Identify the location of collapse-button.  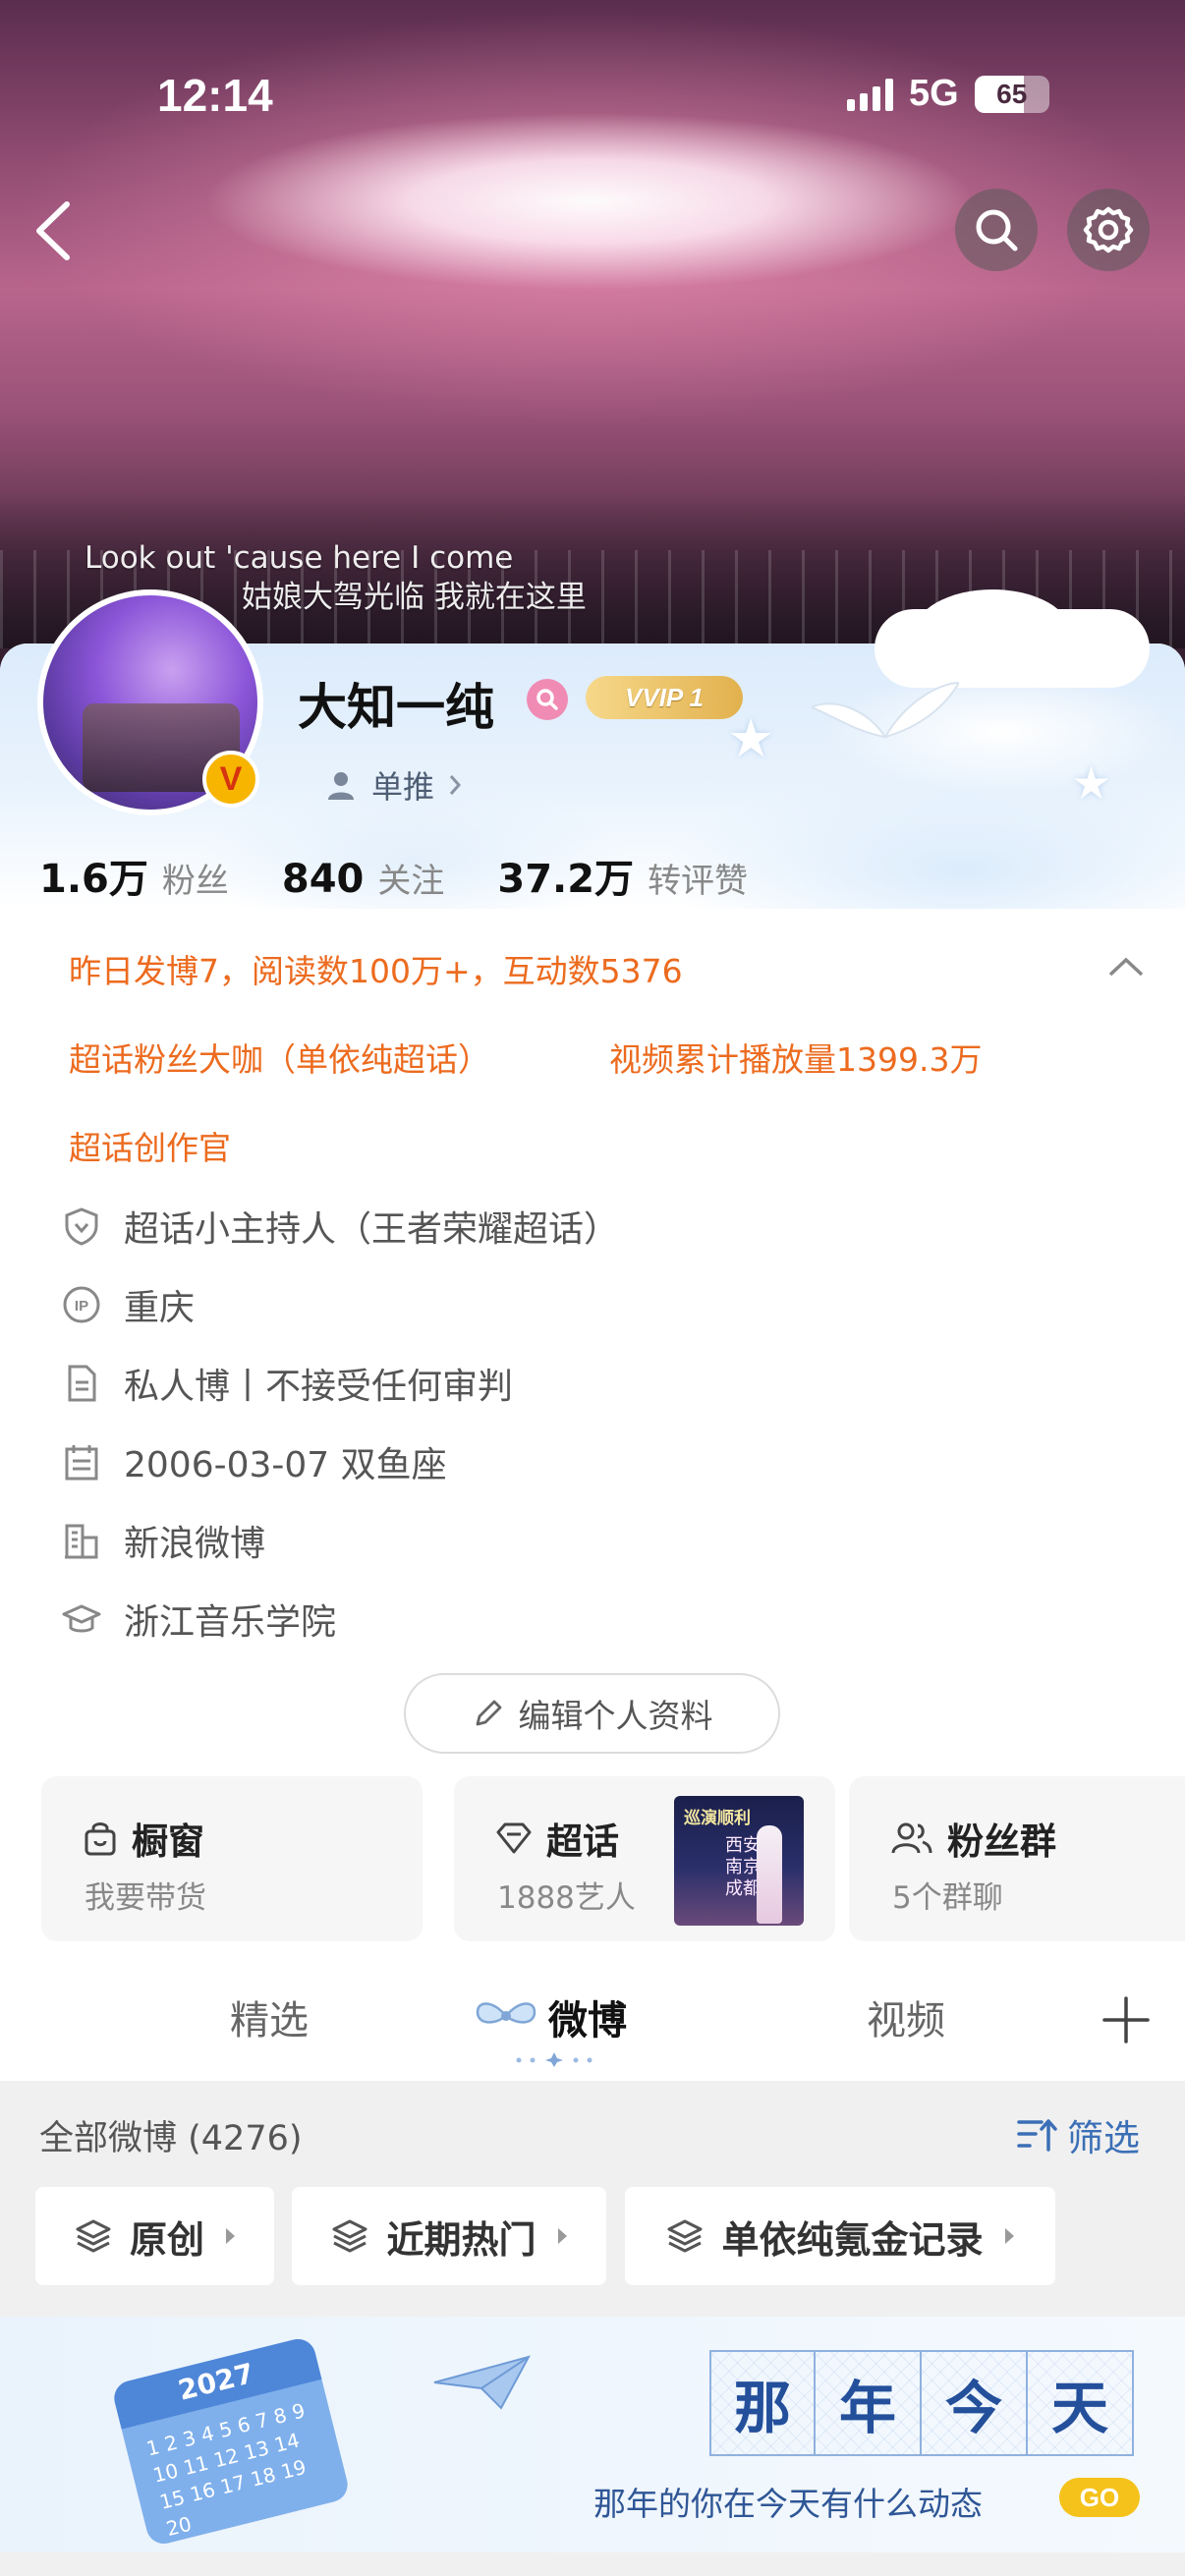
(1126, 968).